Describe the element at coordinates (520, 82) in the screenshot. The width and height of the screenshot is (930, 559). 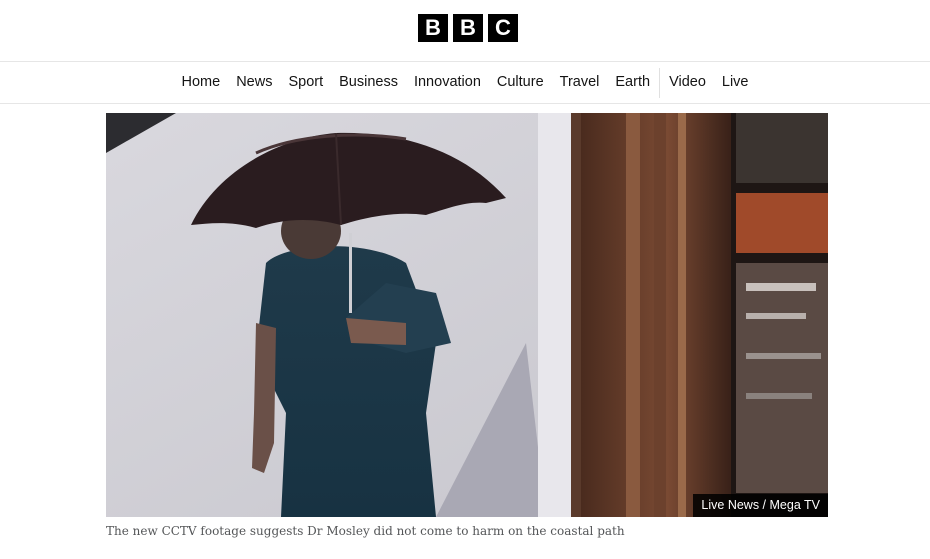
I see `nav-item-culture: Culture` at that location.